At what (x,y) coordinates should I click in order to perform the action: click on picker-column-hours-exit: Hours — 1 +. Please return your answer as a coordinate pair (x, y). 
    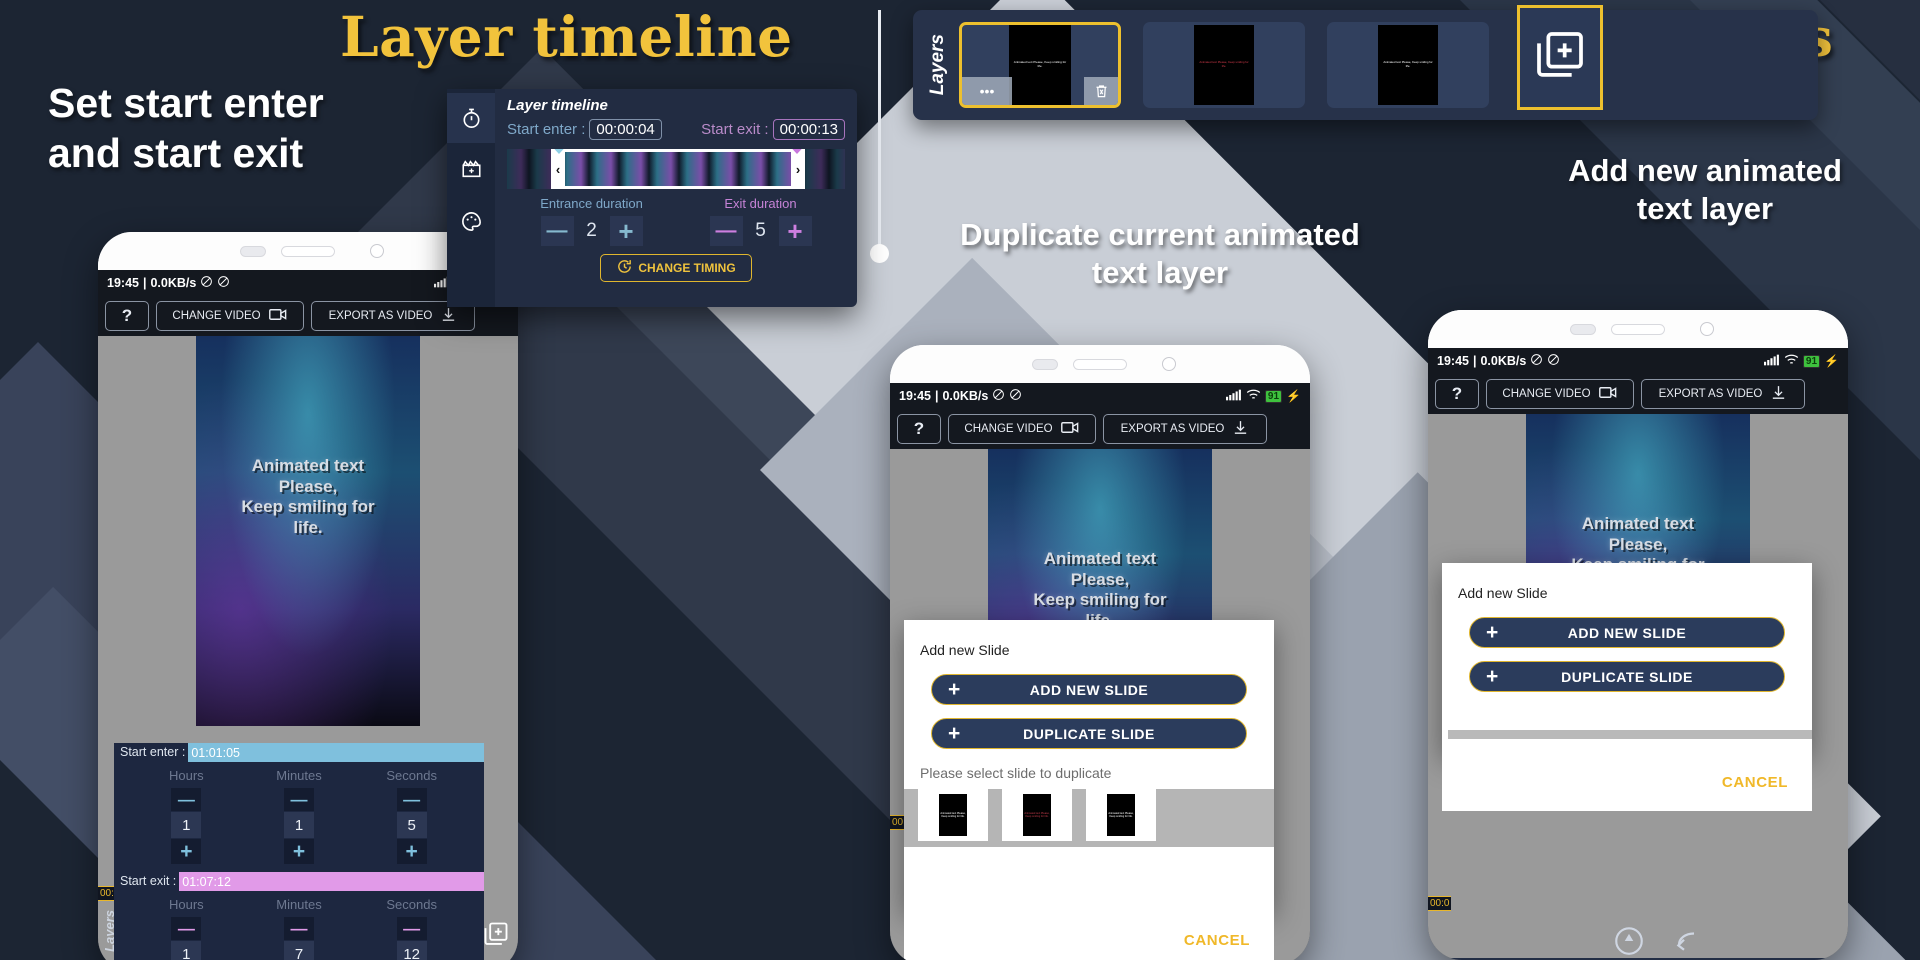
    Looking at the image, I should click on (186, 928).